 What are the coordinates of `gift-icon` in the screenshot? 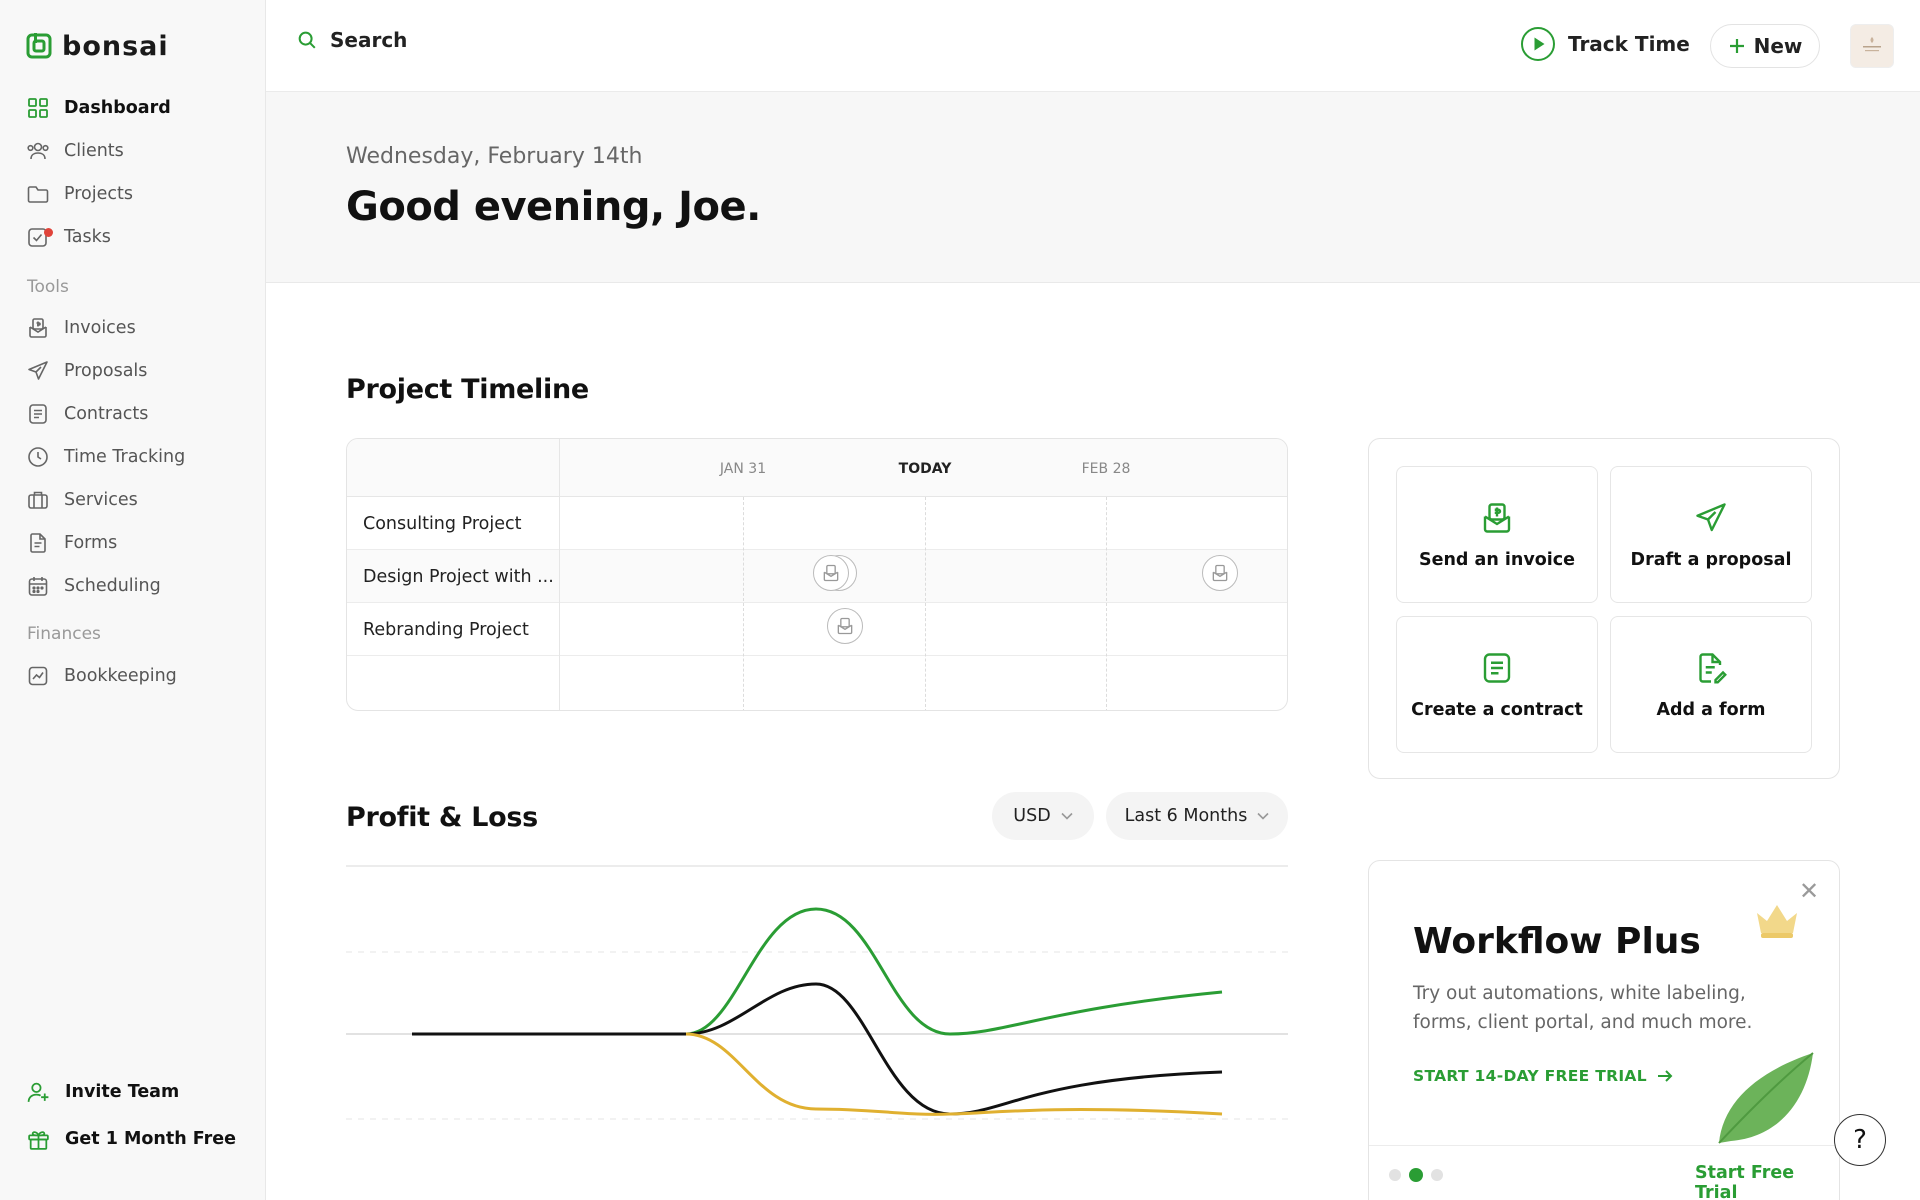 It's located at (38, 1140).